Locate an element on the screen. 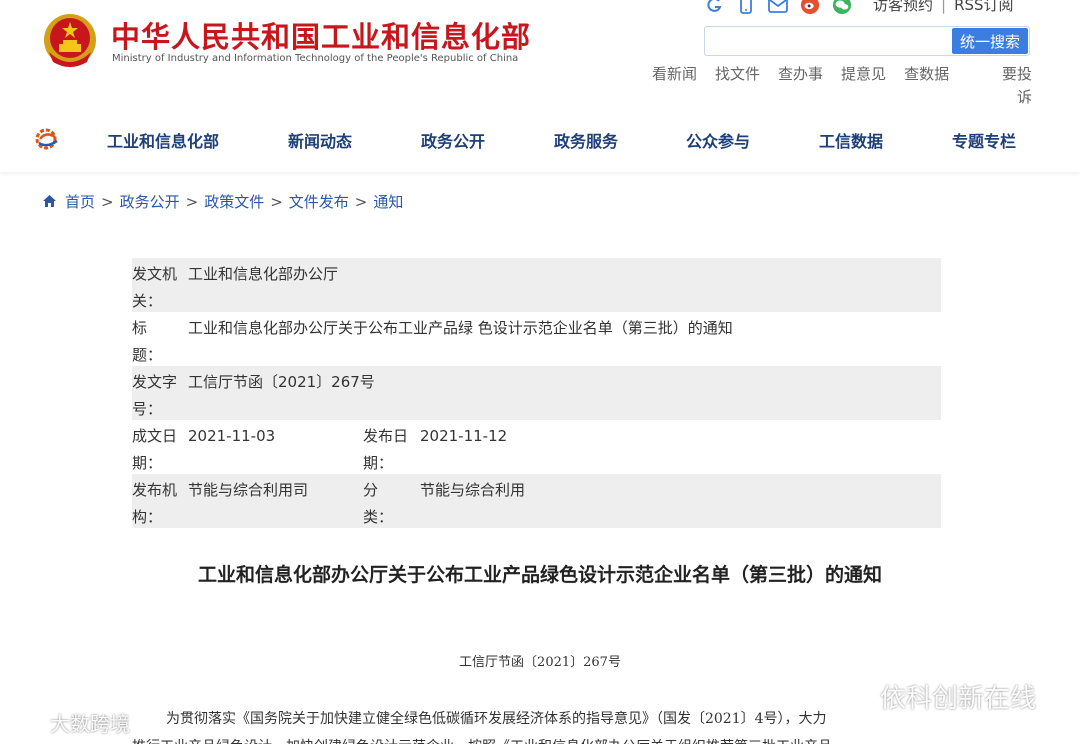 The width and height of the screenshot is (1080, 744). watermark-right-text: 依科创新在线 is located at coordinates (958, 699).